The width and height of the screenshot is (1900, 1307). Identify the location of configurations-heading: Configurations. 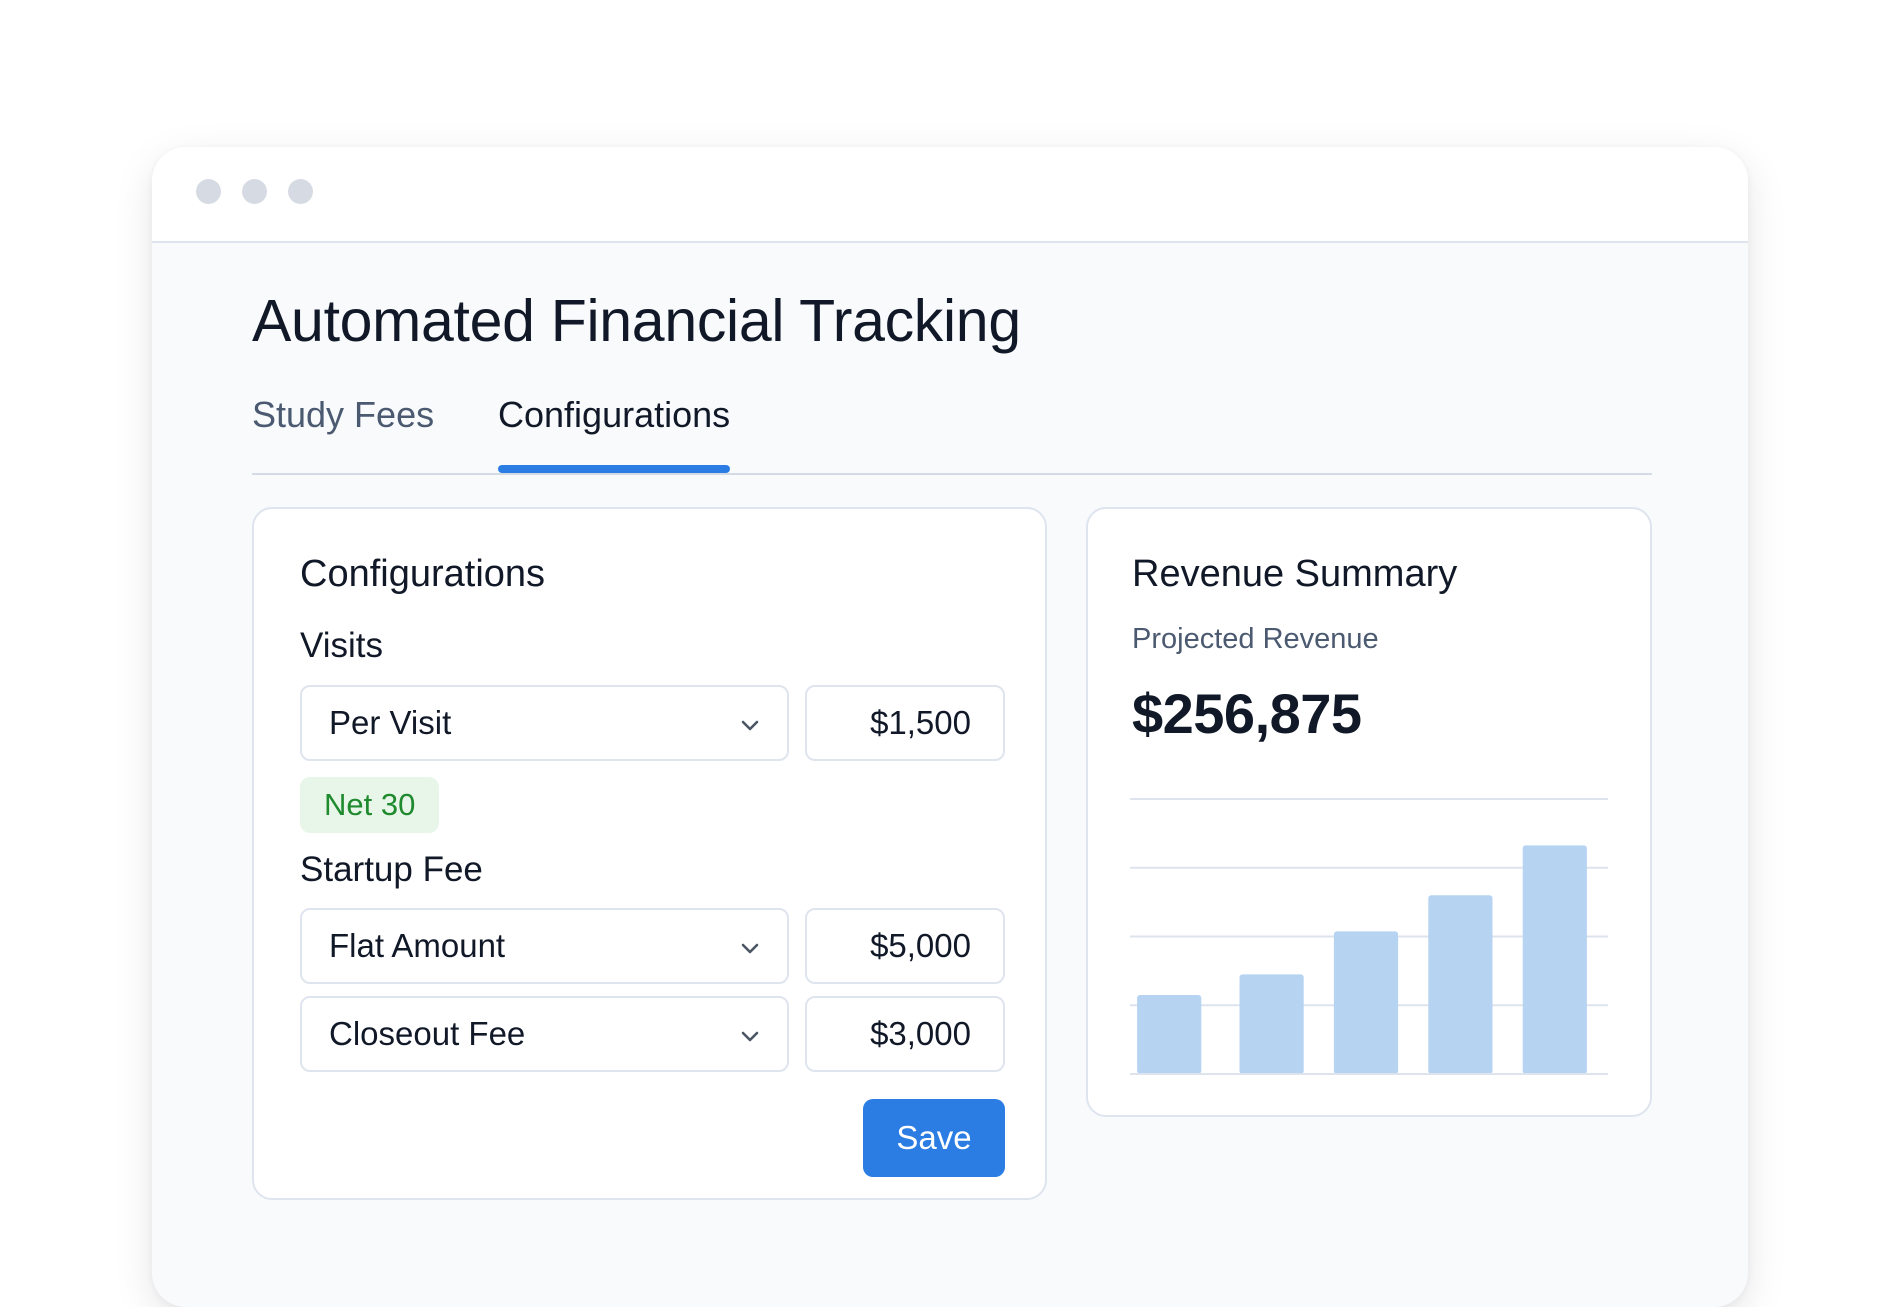
(423, 574).